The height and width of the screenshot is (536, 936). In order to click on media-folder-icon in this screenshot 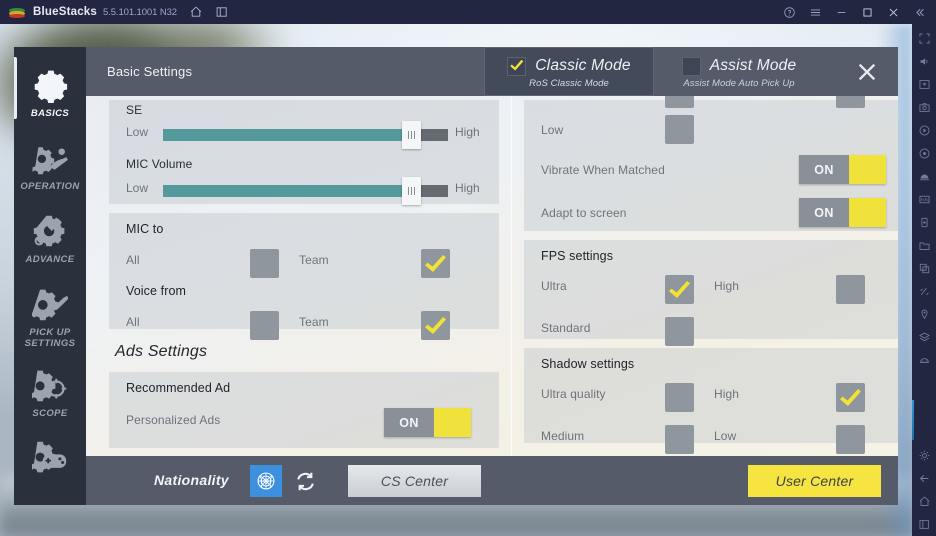, I will do `click(924, 245)`.